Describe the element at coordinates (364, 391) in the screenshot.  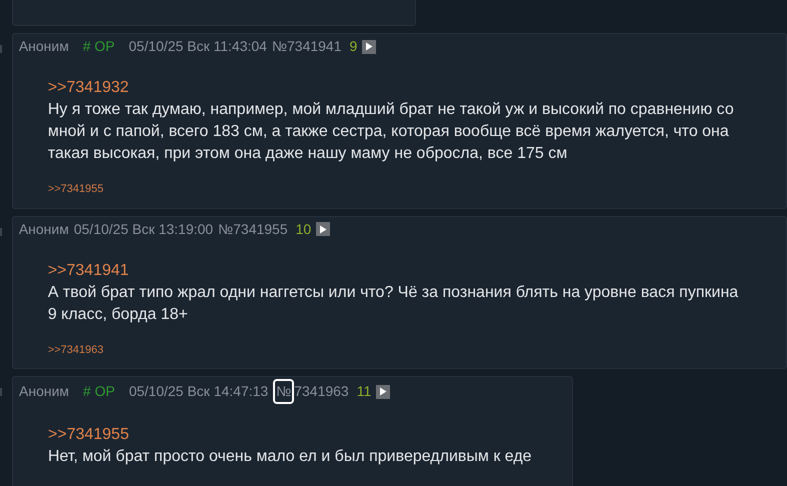
I see `post-index: 11` at that location.